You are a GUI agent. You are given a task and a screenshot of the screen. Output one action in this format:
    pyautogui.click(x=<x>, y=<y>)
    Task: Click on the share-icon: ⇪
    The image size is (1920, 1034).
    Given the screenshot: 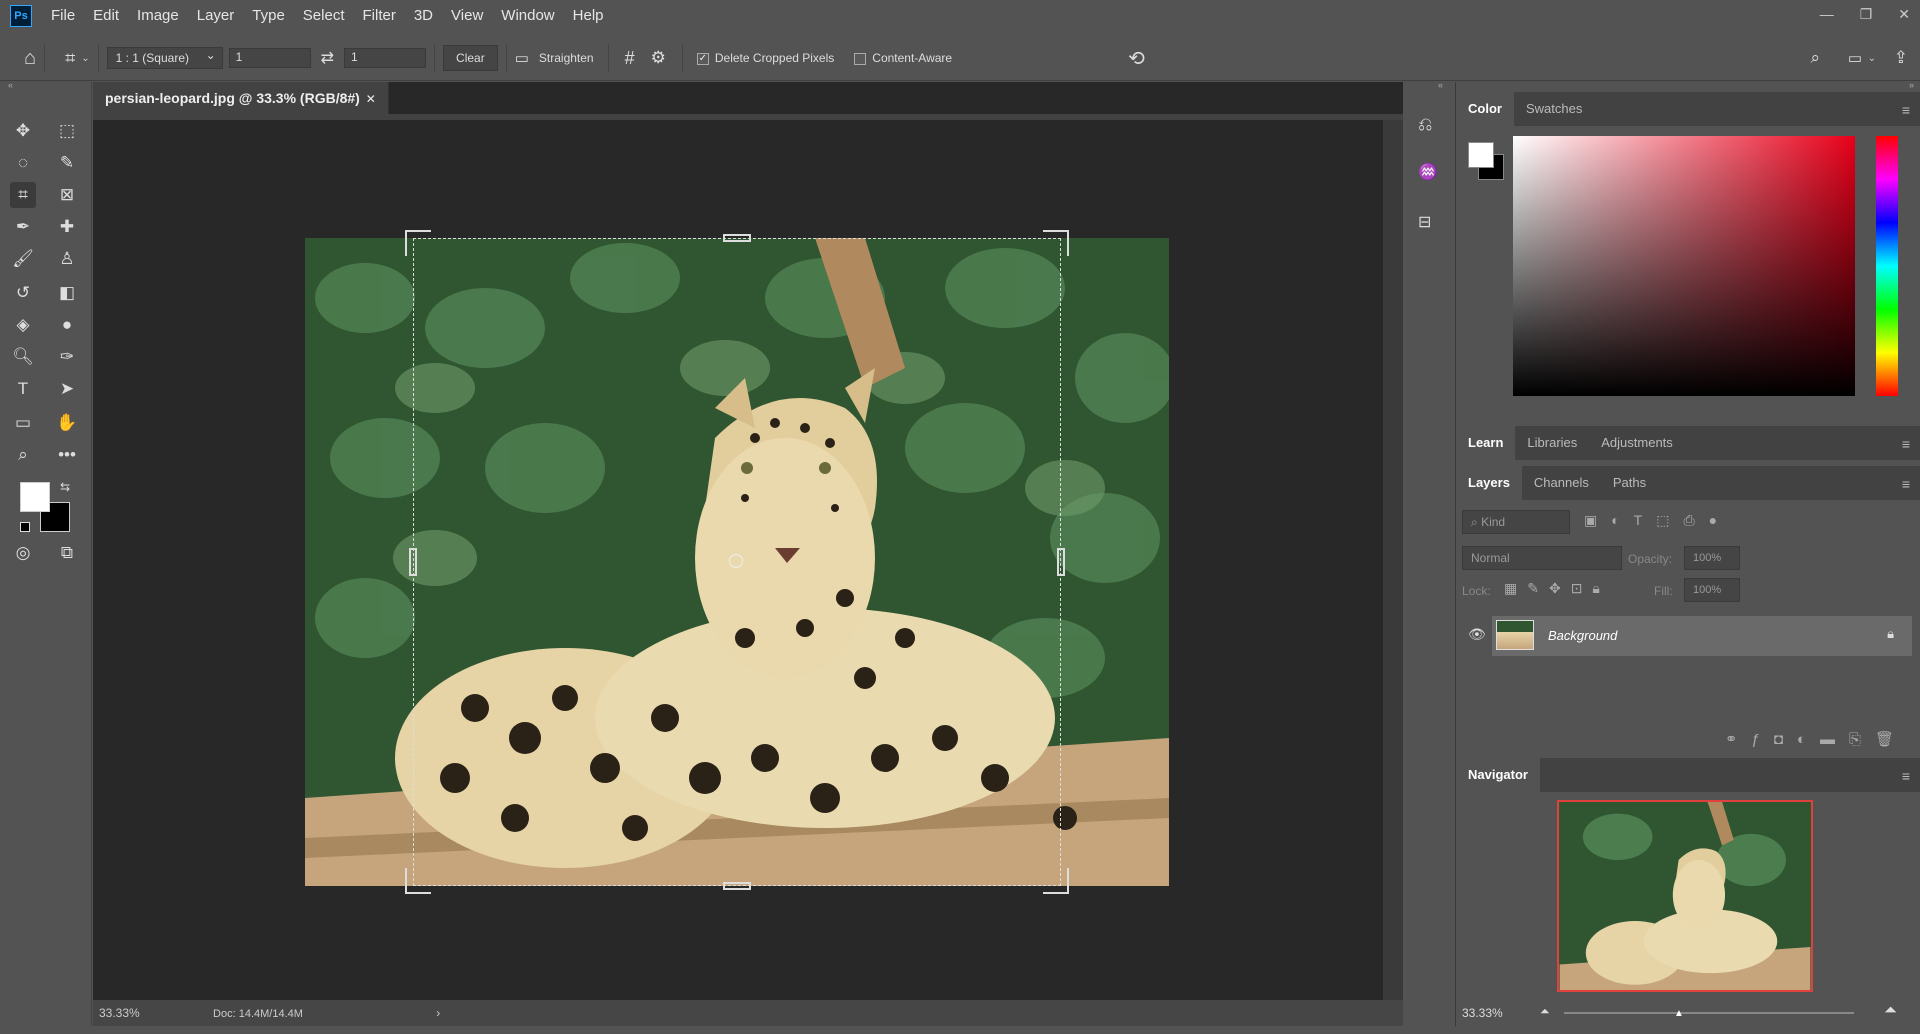 What is the action you would take?
    pyautogui.click(x=1901, y=58)
    